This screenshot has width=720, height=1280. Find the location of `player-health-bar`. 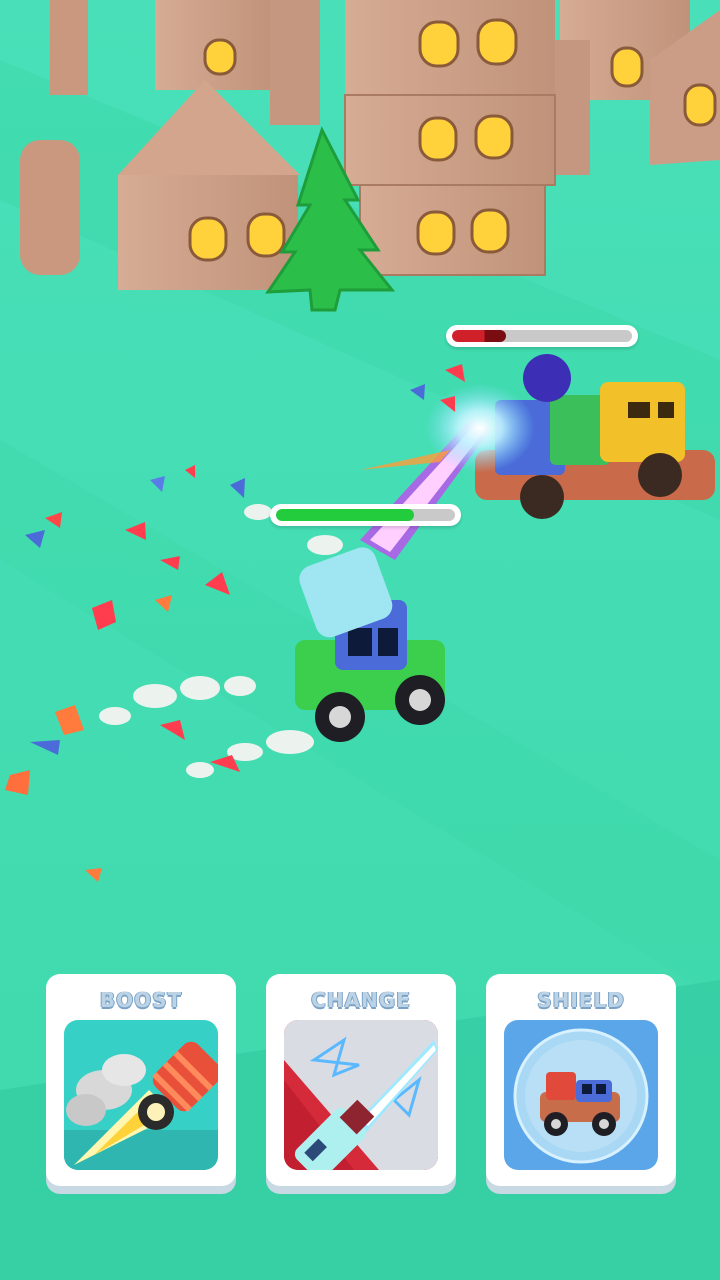

player-health-bar is located at coordinates (365, 515).